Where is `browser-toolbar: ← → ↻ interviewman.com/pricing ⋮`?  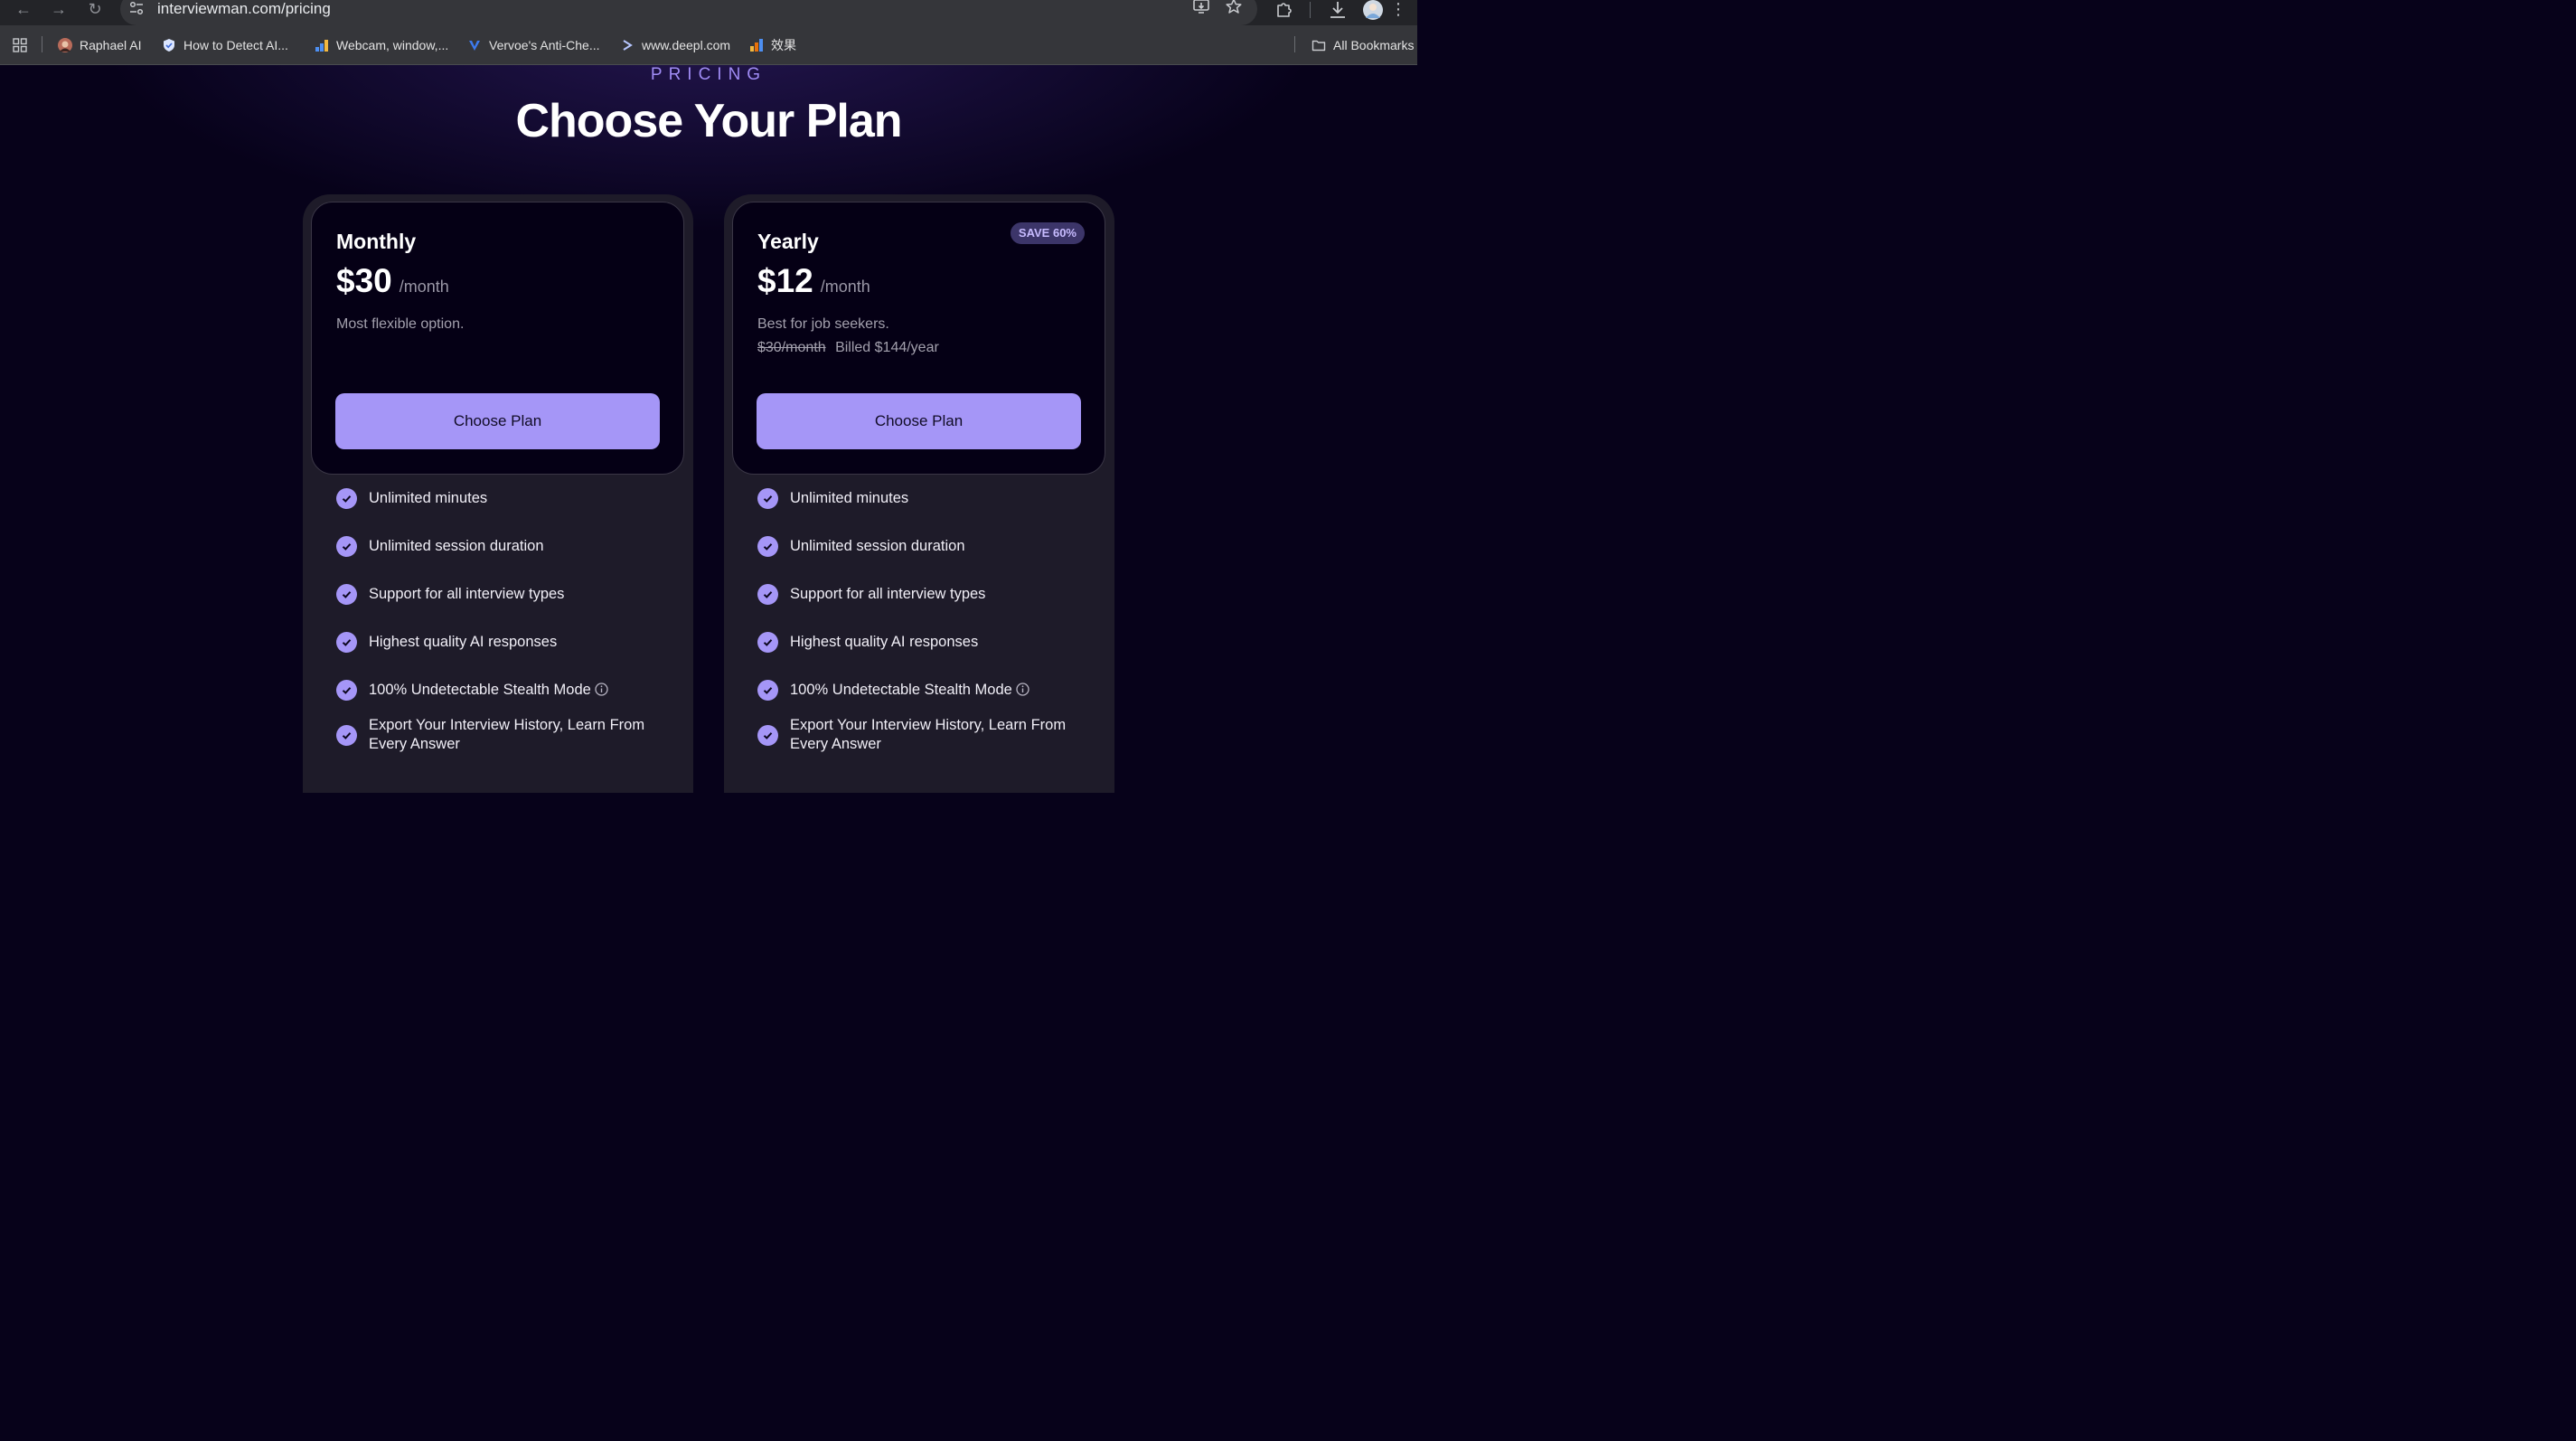
browser-toolbar: ← → ↻ interviewman.com/pricing ⋮ is located at coordinates (709, 12).